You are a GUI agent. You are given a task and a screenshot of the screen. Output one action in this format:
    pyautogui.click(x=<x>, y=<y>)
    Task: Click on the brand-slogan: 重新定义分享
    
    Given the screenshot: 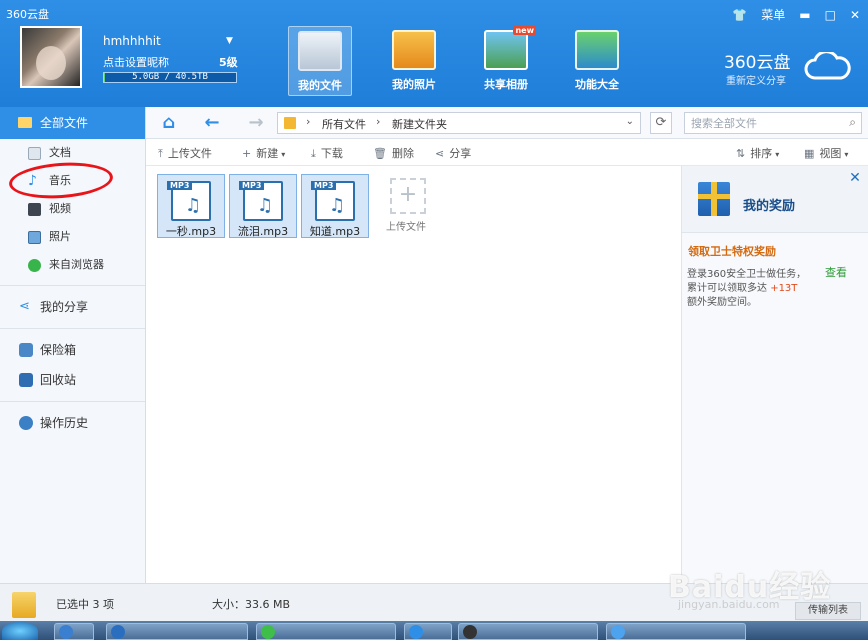 What is the action you would take?
    pyautogui.click(x=756, y=81)
    